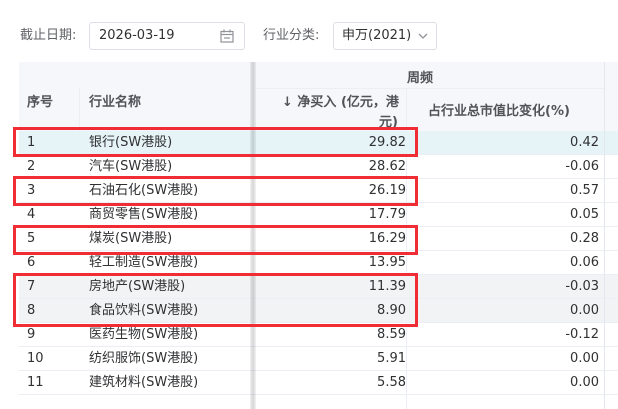 The image size is (618, 409). I want to click on industry-label: 行业分类:, so click(291, 35).